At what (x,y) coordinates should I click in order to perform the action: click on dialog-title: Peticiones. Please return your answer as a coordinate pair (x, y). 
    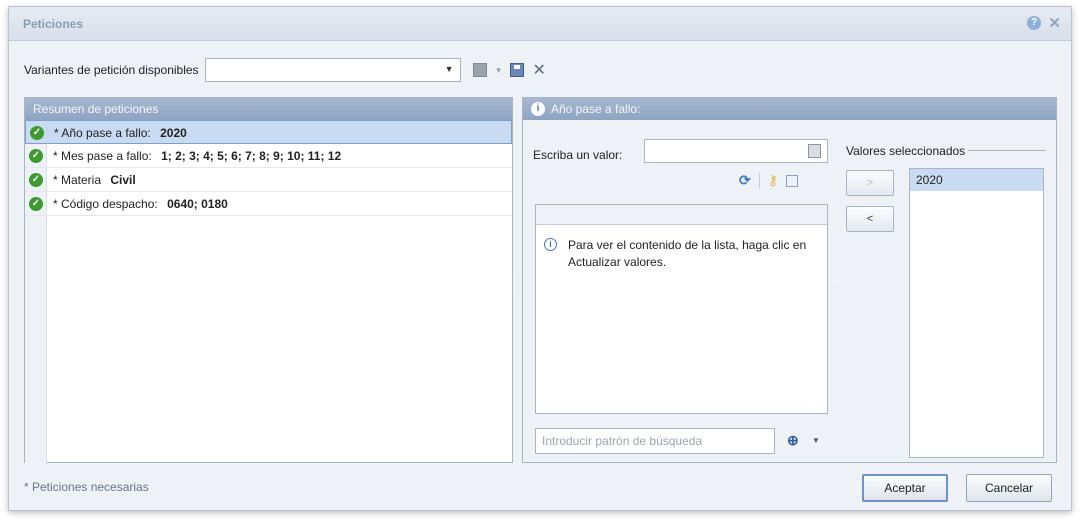
    Looking at the image, I should click on (53, 24).